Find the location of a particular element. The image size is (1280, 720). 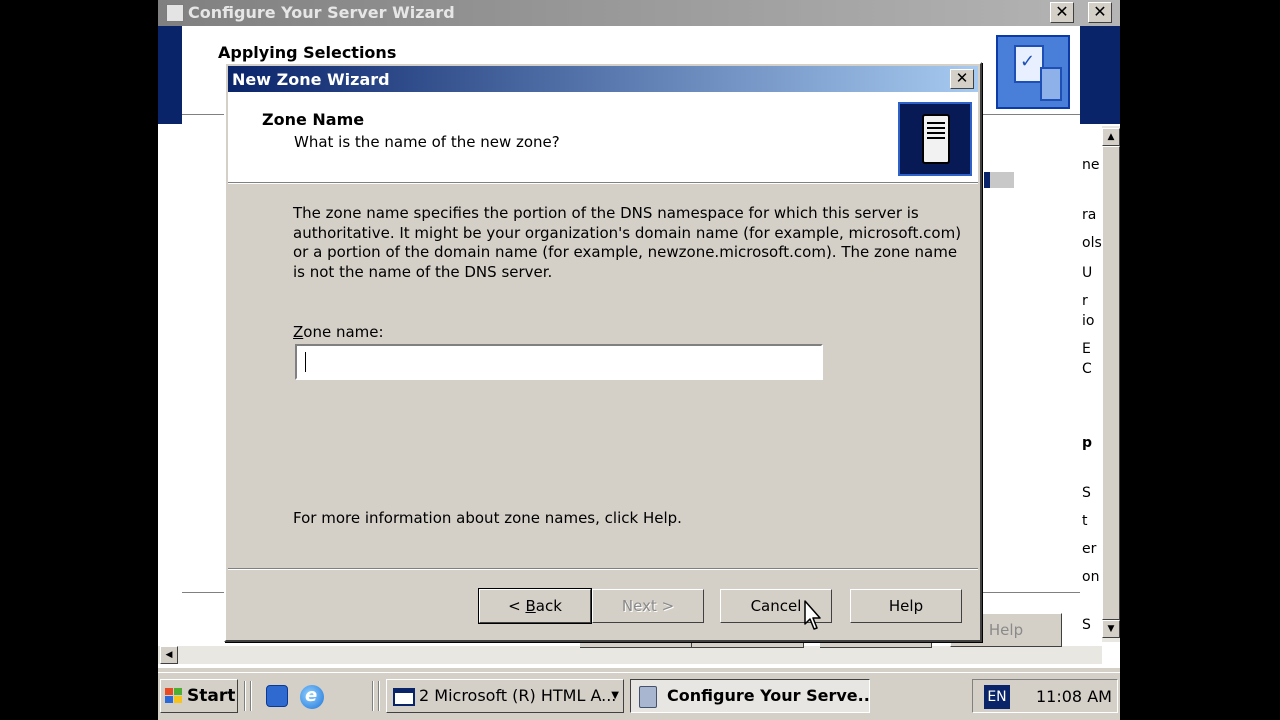

cys-titlebar: Configure Your Server Wizard ✕ ✕ is located at coordinates (639, 13).